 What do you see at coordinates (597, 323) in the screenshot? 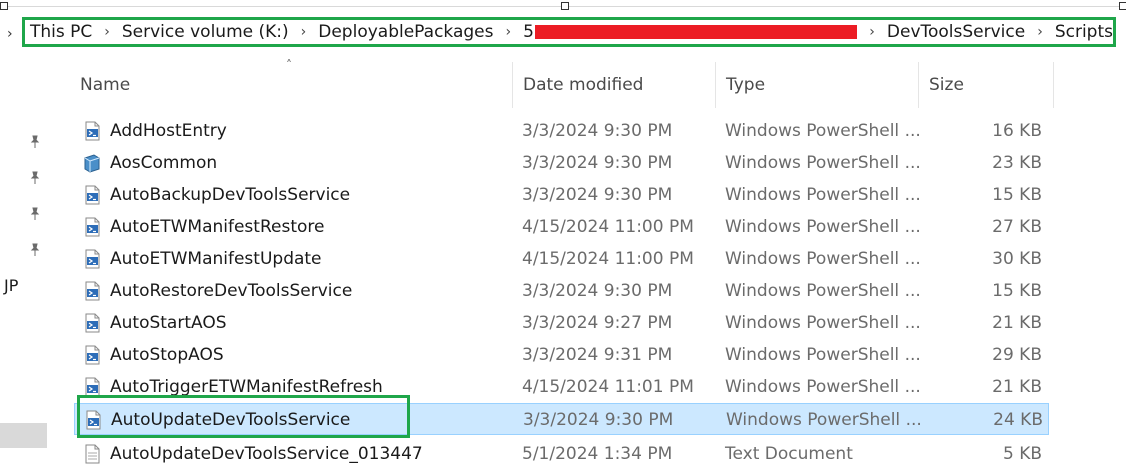
I see `file-date-modified: 3/3/2024 9:27 PM` at bounding box center [597, 323].